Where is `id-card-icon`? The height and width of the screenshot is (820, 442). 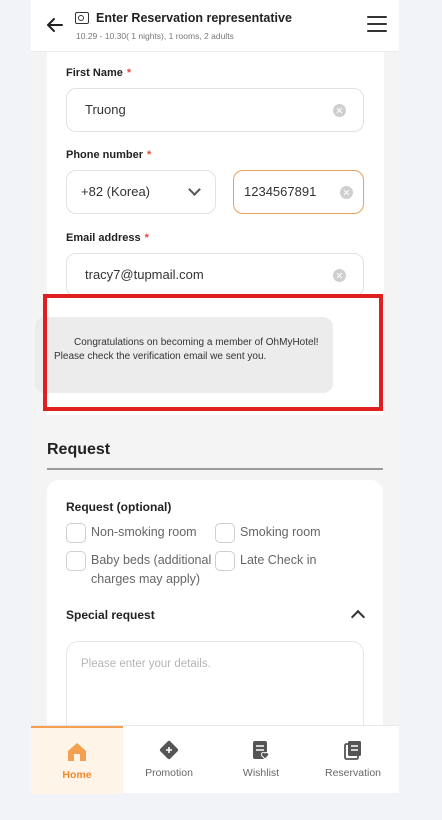
id-card-icon is located at coordinates (82, 18).